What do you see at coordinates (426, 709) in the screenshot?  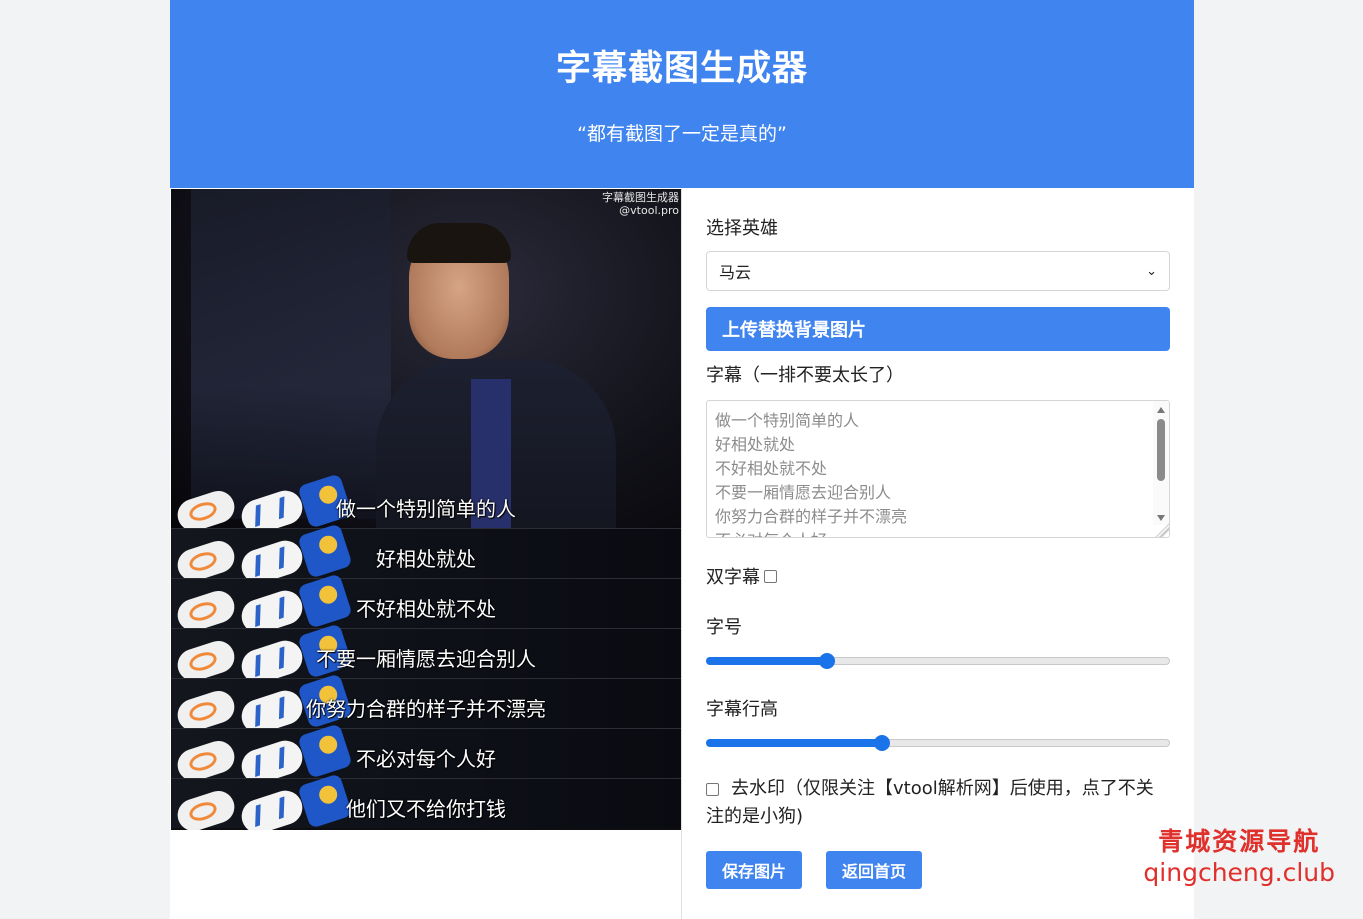 I see `subtitle-line: 你努力合群的样子并不漂亮` at bounding box center [426, 709].